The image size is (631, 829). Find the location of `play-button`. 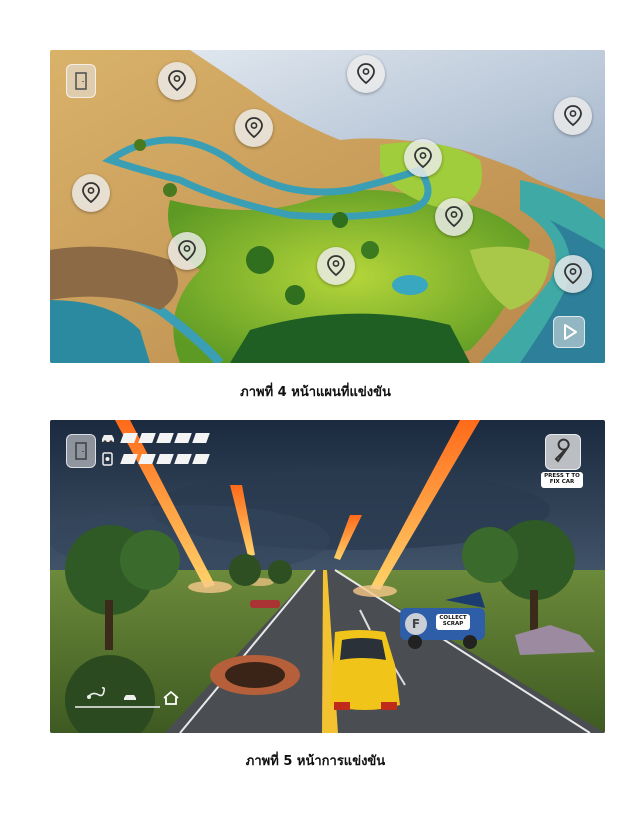

play-button is located at coordinates (569, 332).